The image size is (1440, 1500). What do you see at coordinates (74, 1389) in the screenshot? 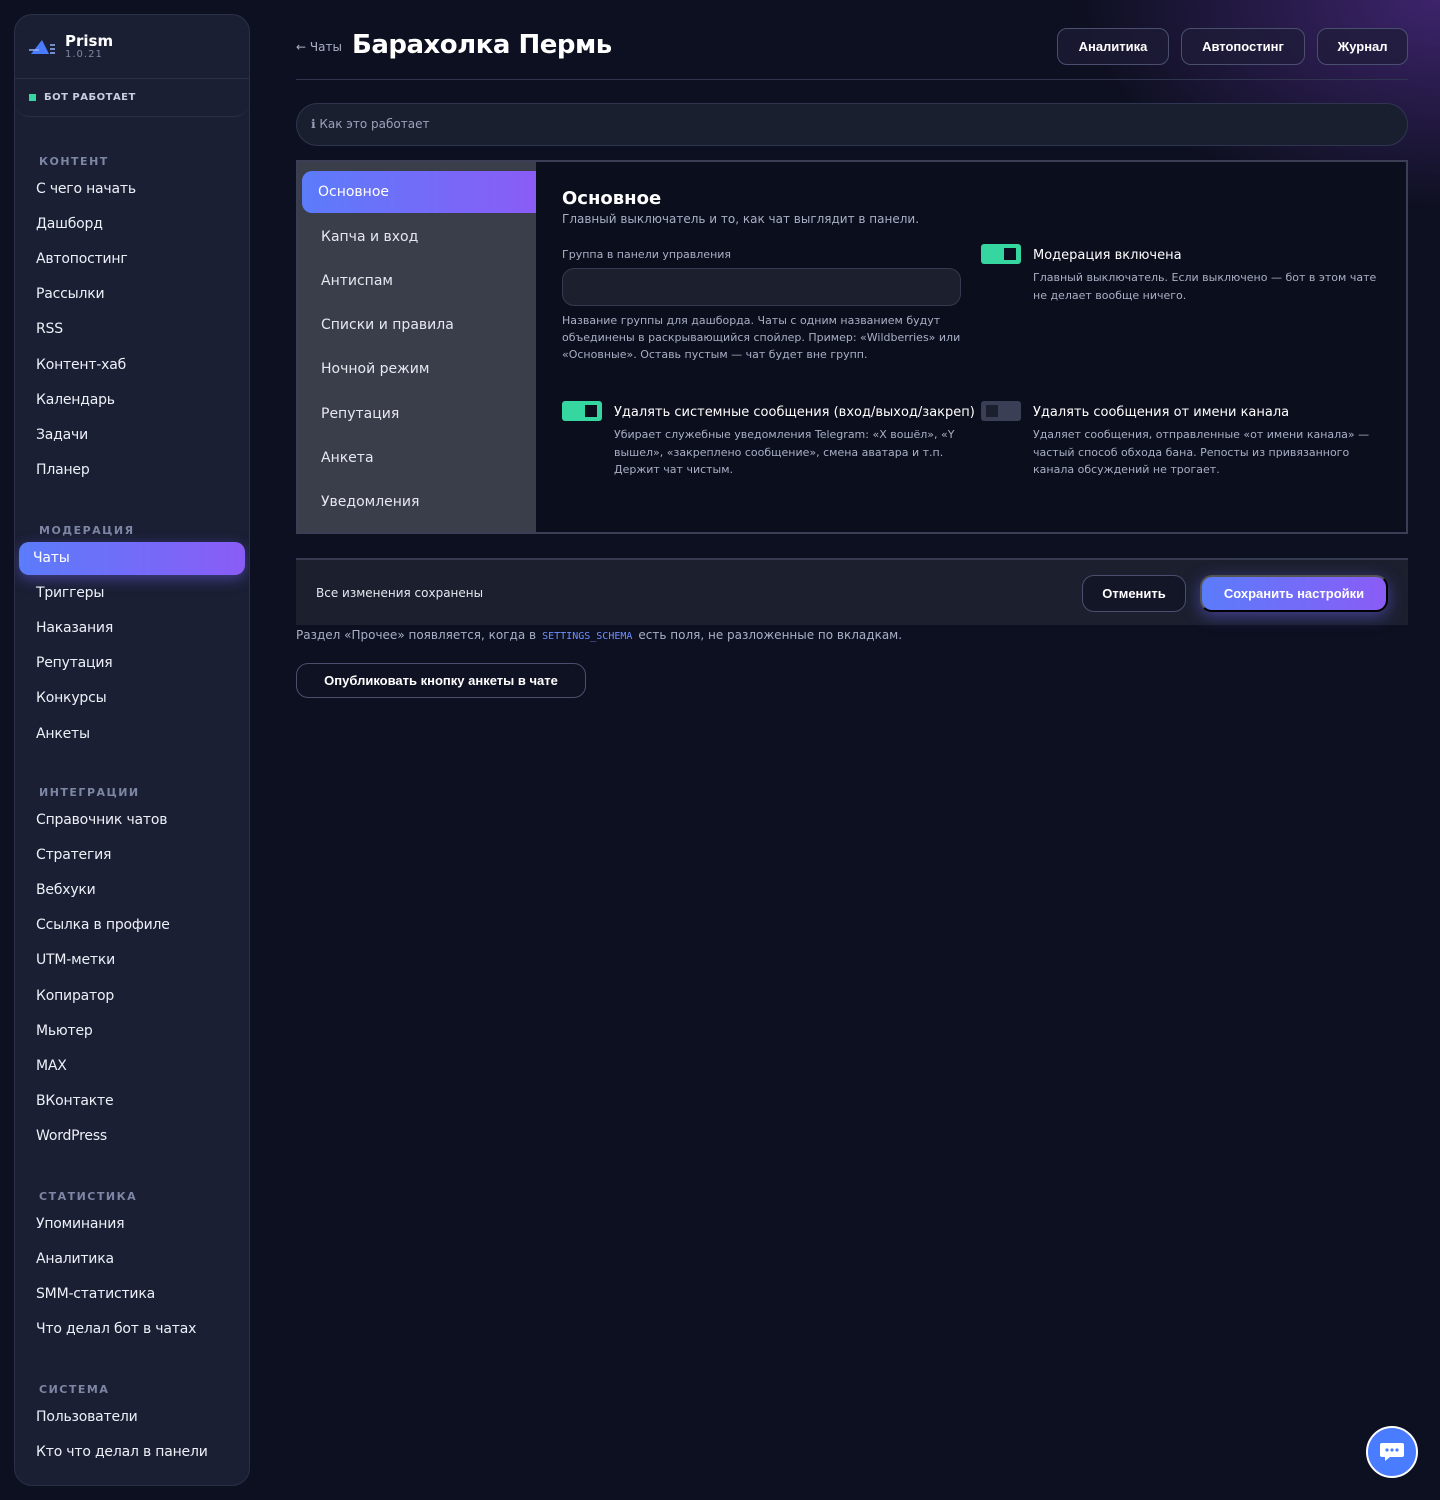
I see `nav-section-title: СИСТЕМА` at bounding box center [74, 1389].